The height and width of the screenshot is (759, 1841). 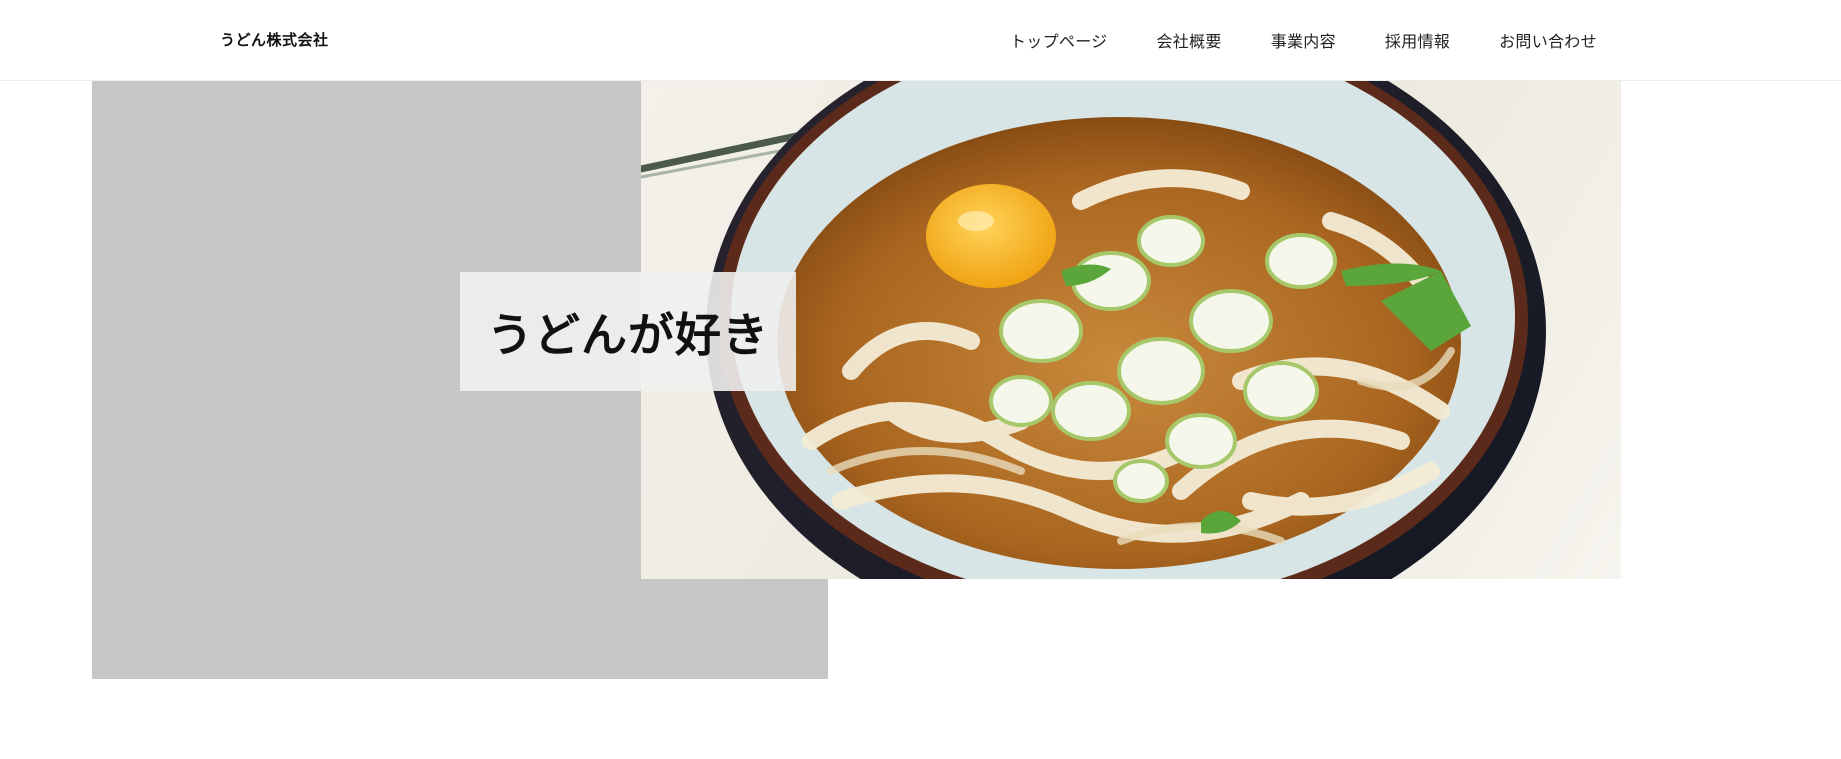 I want to click on hero-title: うどんが好き, so click(x=628, y=334).